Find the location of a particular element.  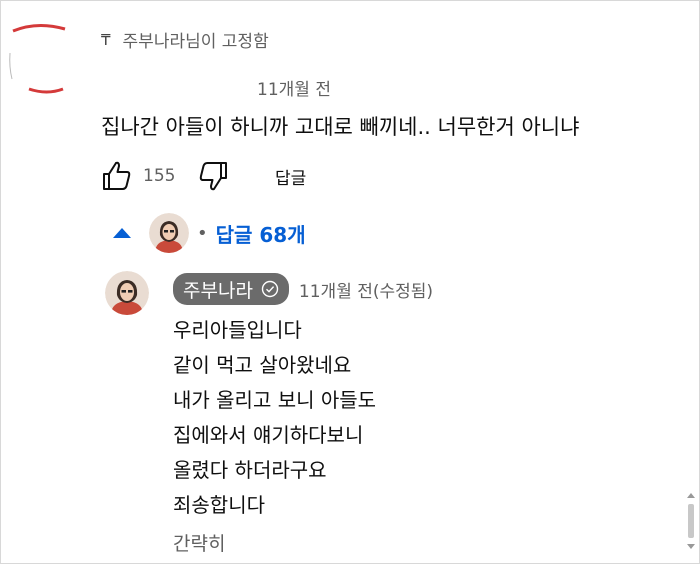

scrollbar is located at coordinates (691, 525).